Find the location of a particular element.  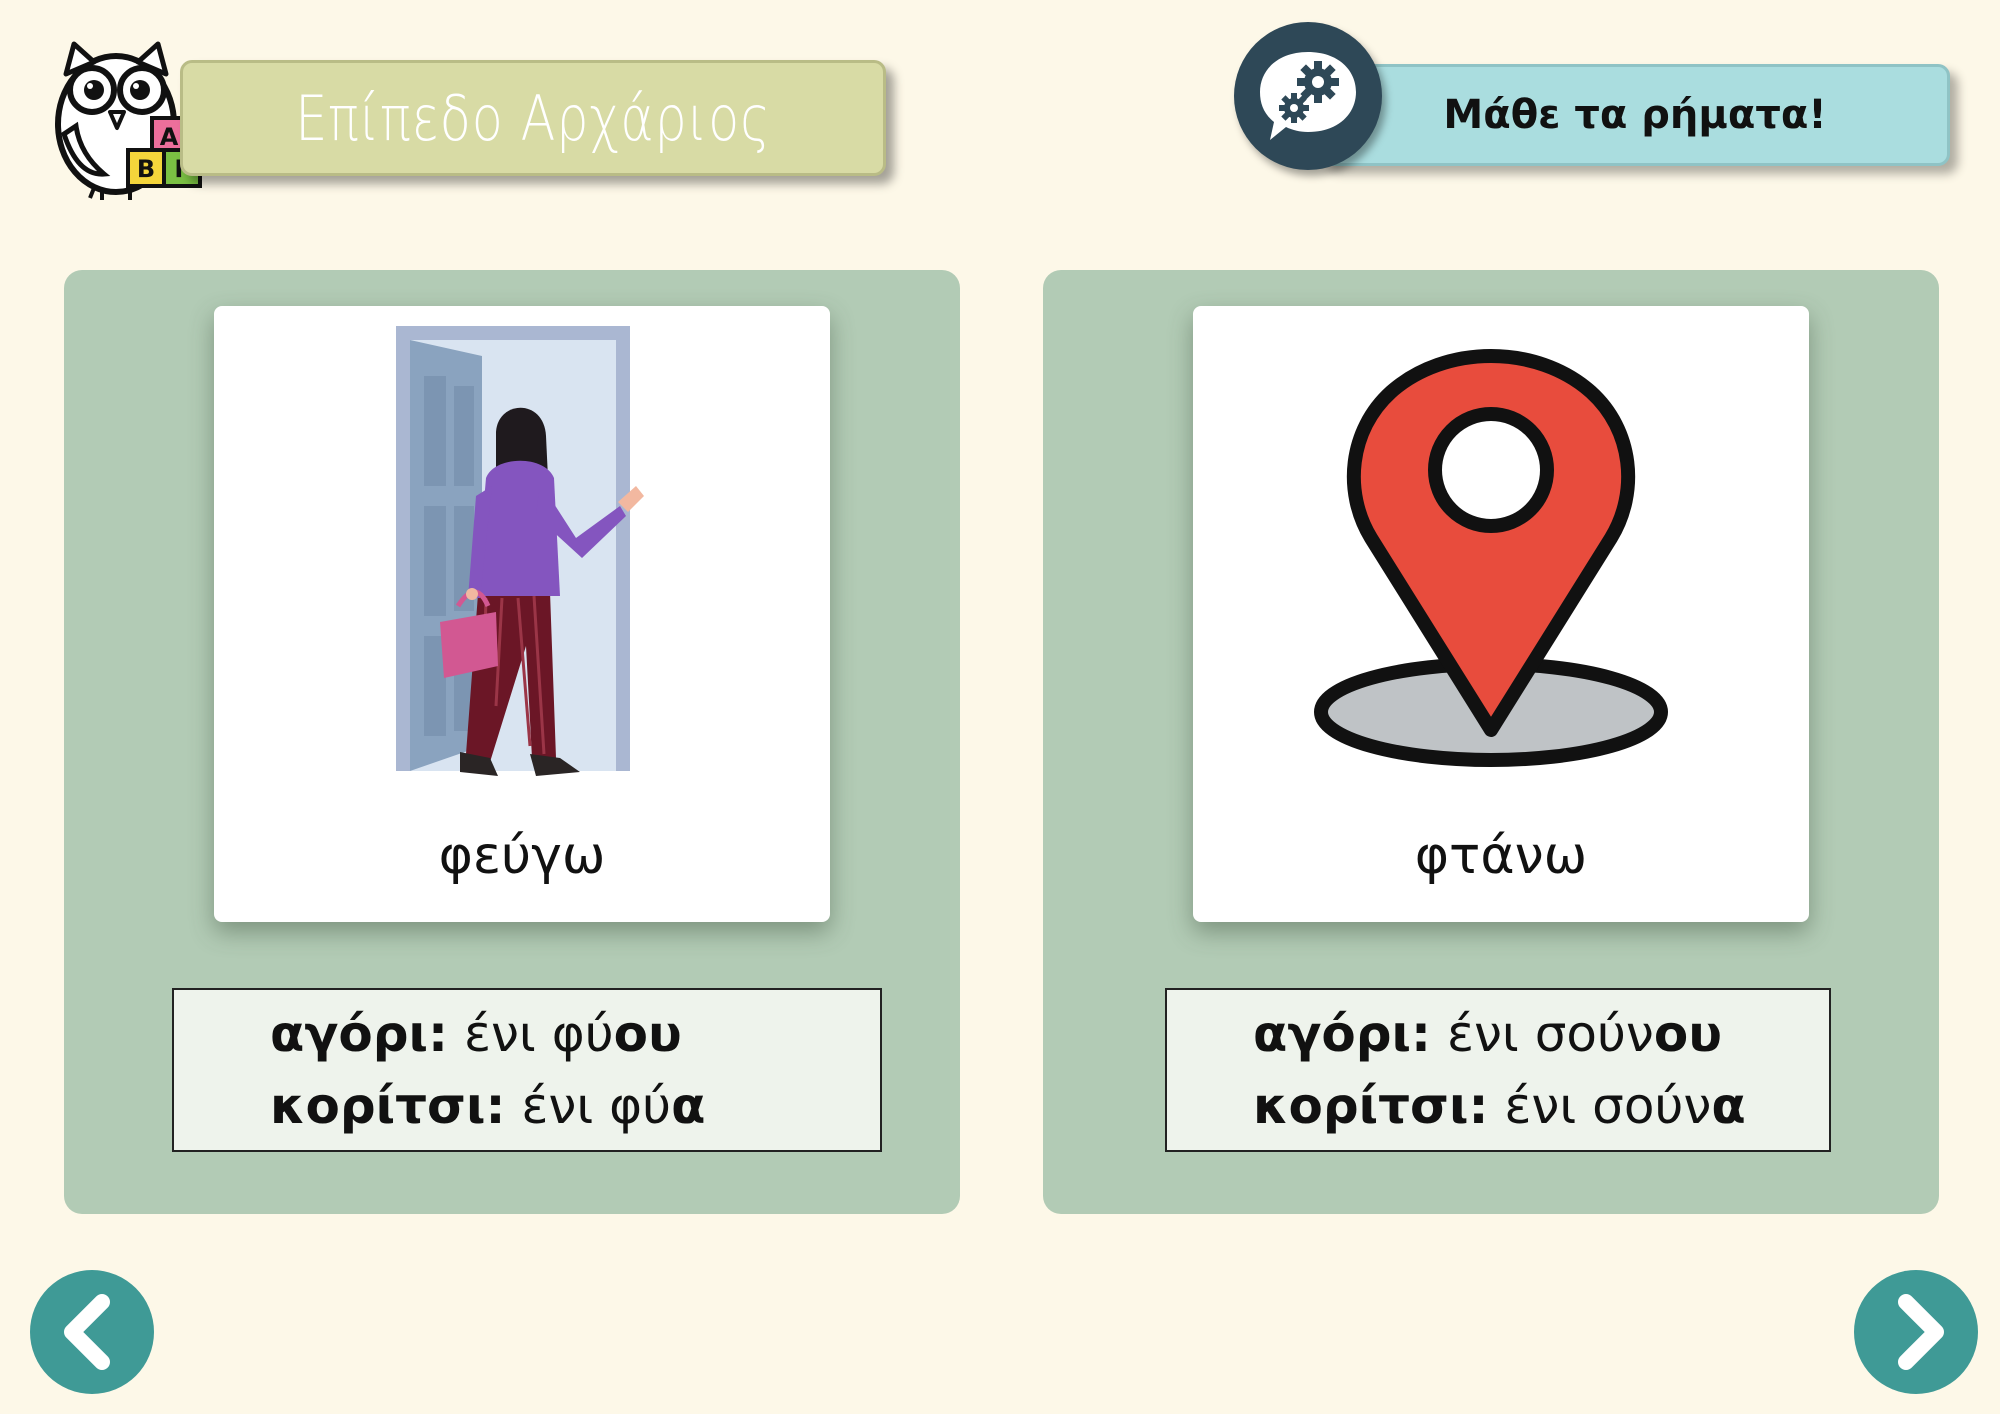

next-button is located at coordinates (1916, 1332).